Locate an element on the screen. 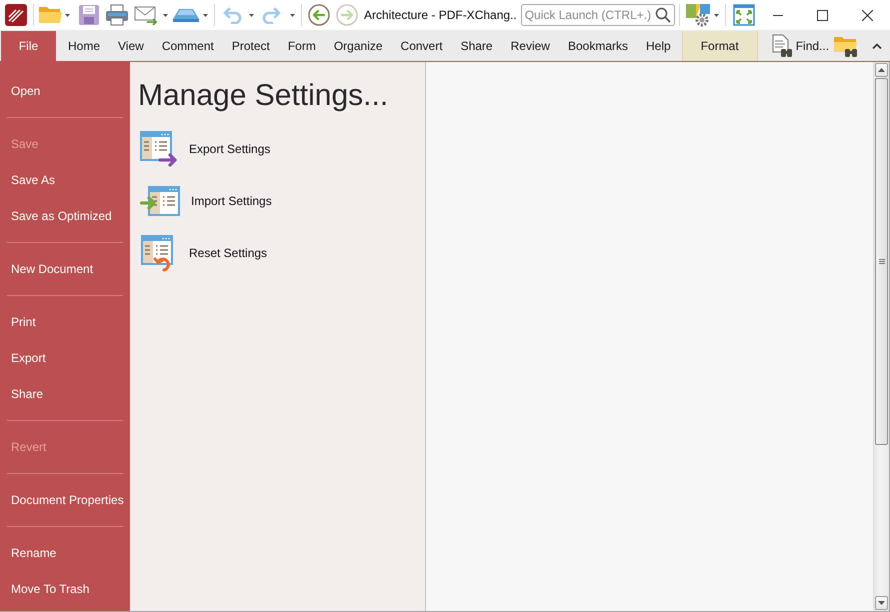 The width and height of the screenshot is (890, 612). settings-option-button: Import Settings is located at coordinates (201, 201).